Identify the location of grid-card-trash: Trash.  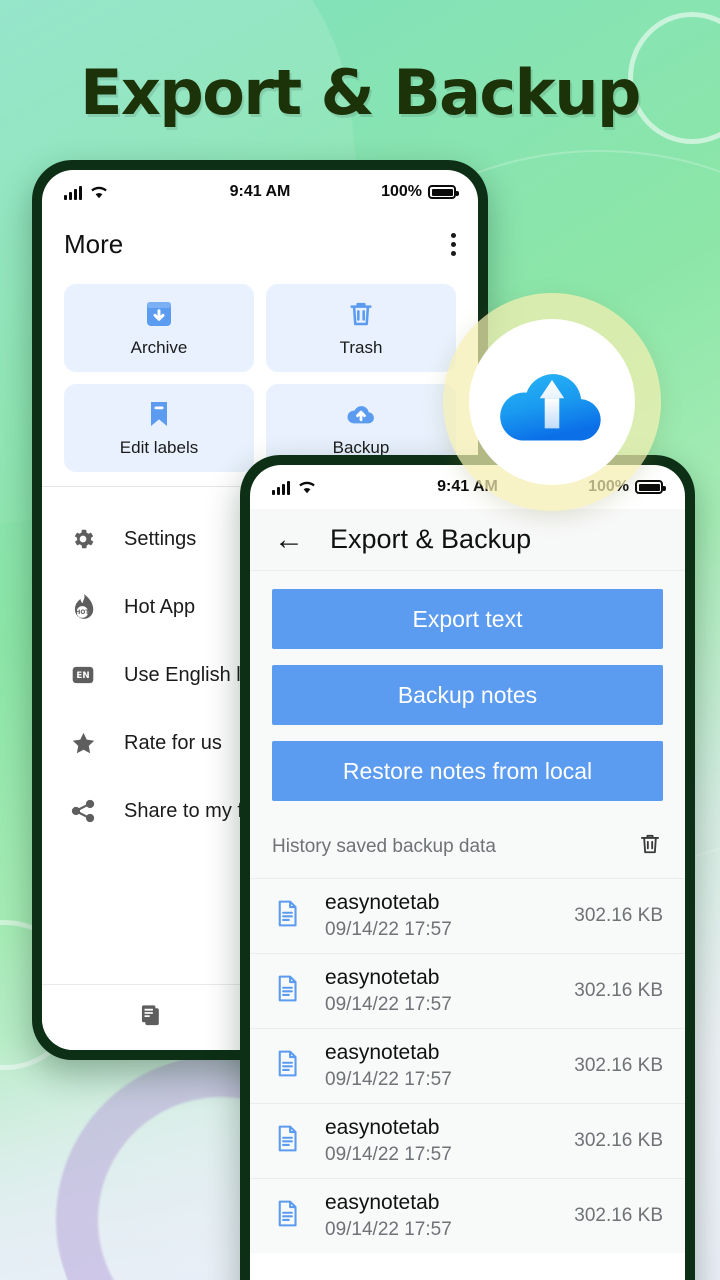
(361, 328).